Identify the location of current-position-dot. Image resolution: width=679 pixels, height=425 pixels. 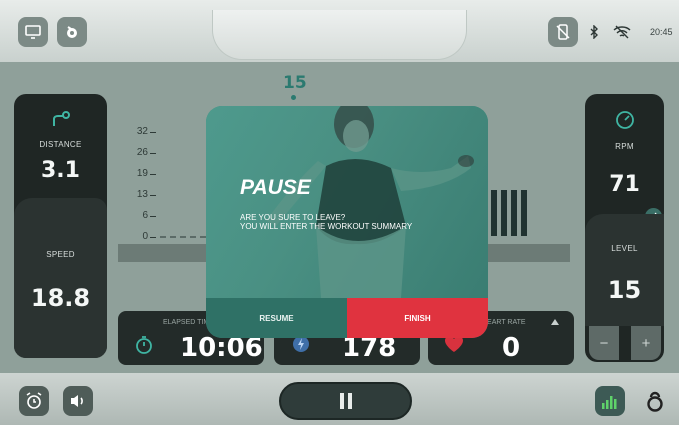
(293, 97).